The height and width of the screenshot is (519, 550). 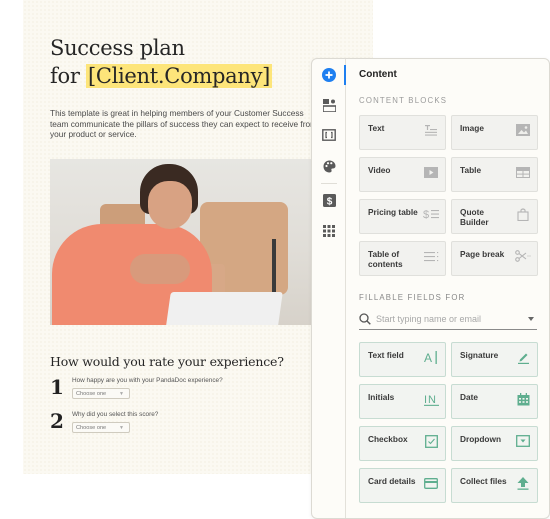 I want to click on chevron-down-icon, so click(x=531, y=319).